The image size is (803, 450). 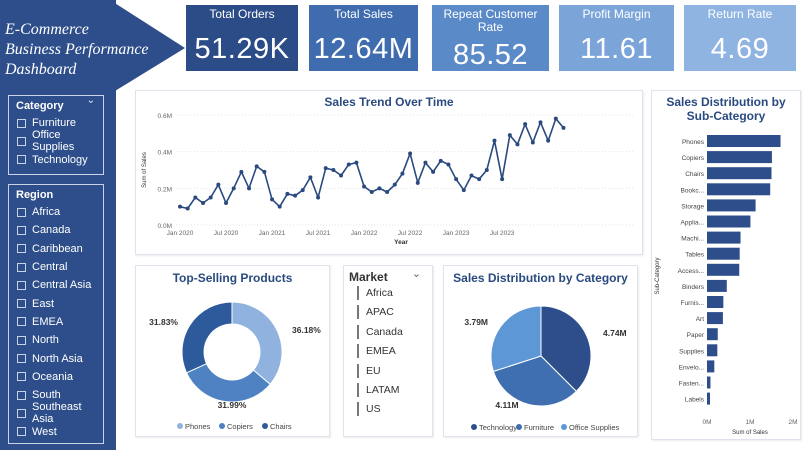 I want to click on category-option: Office Supplies, so click(x=56, y=141).